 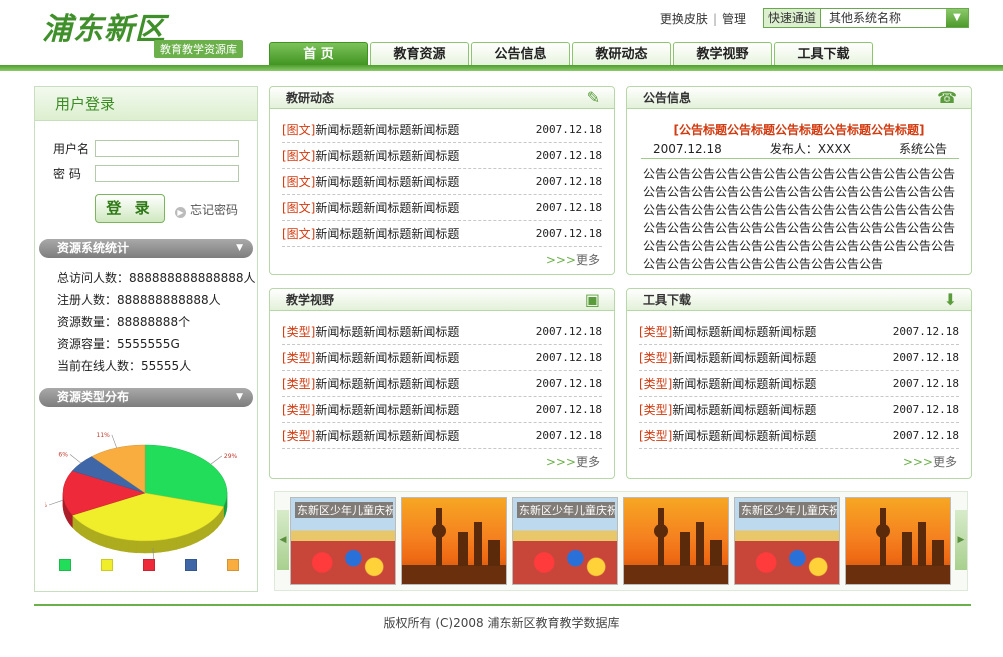 I want to click on gallery-prev-button: ◀, so click(x=283, y=540).